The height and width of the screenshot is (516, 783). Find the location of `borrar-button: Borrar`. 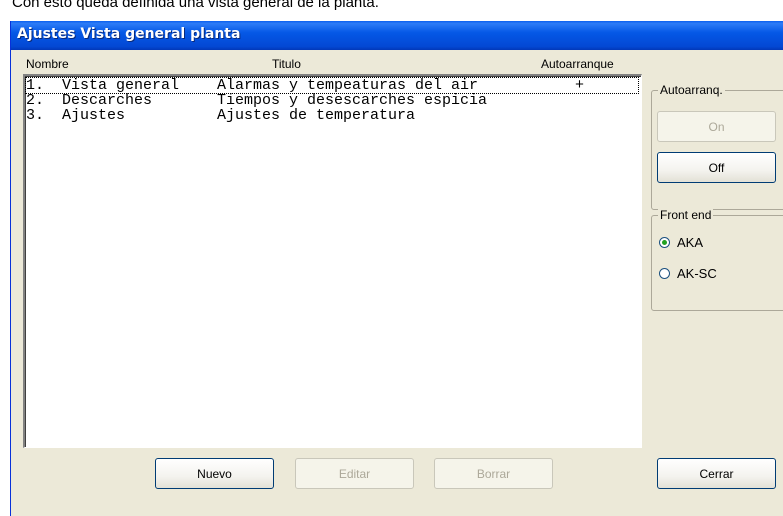

borrar-button: Borrar is located at coordinates (493, 473).